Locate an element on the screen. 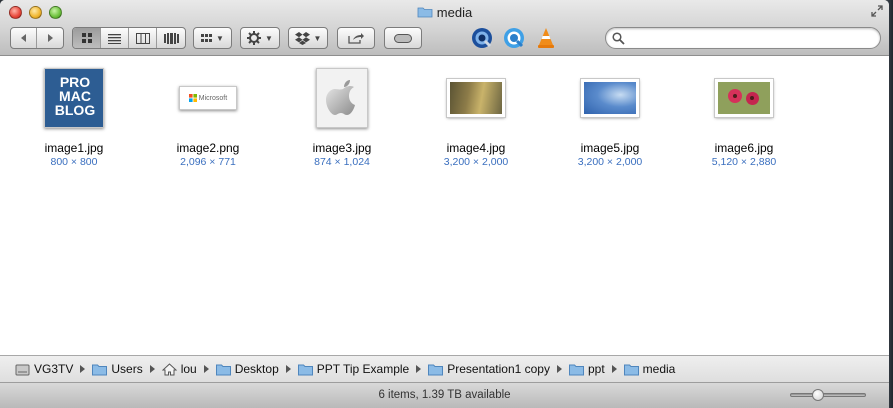 The width and height of the screenshot is (893, 408). path-item-ppt-tip-example: PPT Tip Example is located at coordinates (353, 369).